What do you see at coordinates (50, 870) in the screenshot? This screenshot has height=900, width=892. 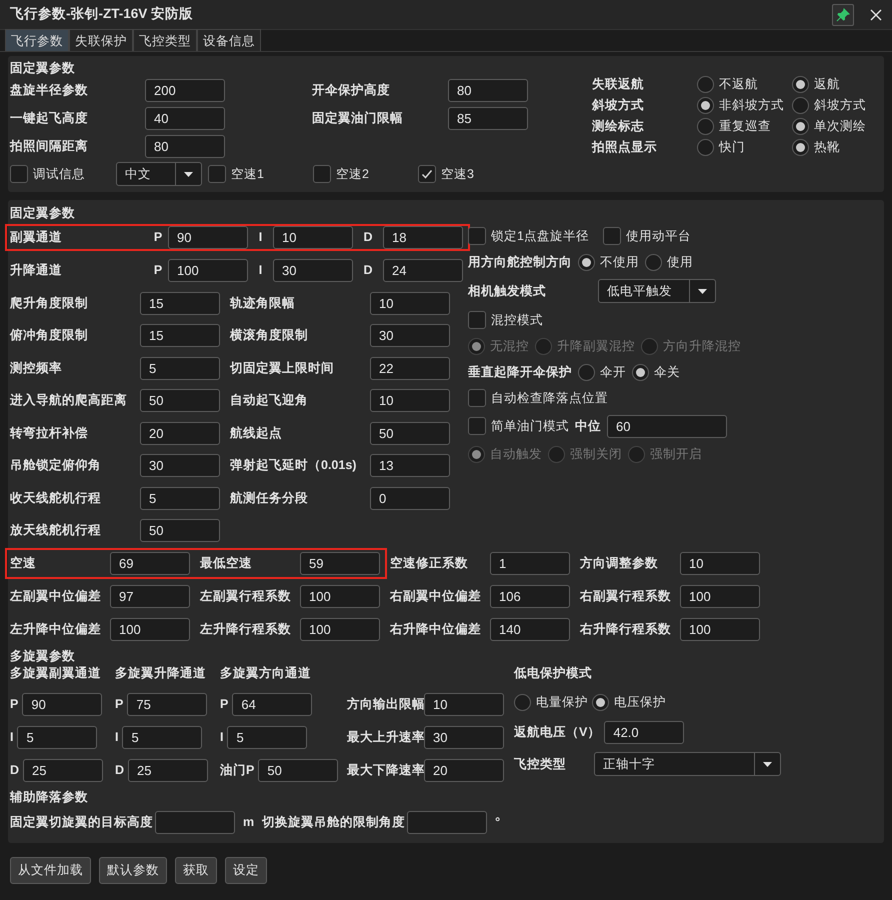 I see `action-button: 从文件加载` at bounding box center [50, 870].